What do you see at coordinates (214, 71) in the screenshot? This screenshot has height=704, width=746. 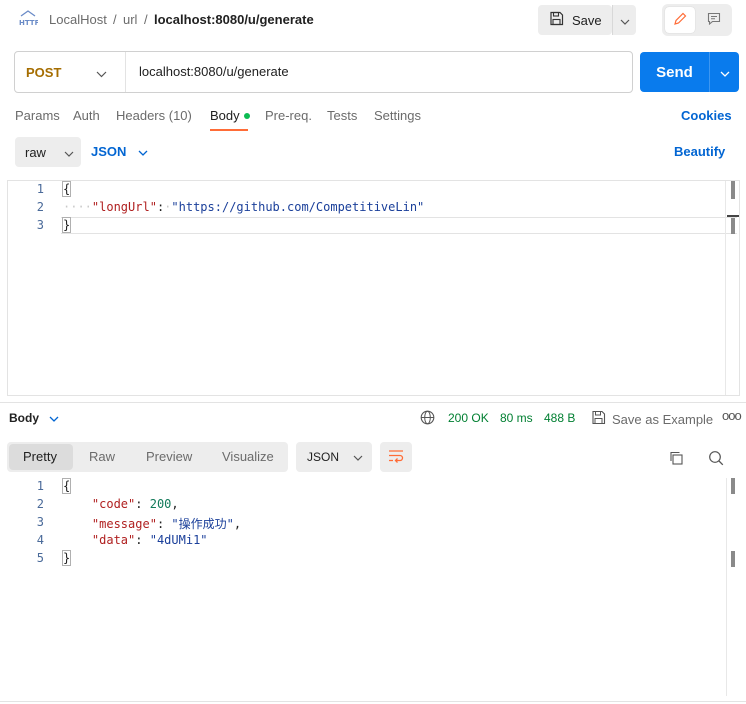 I see `url-input: localhost:8080/u/generate` at bounding box center [214, 71].